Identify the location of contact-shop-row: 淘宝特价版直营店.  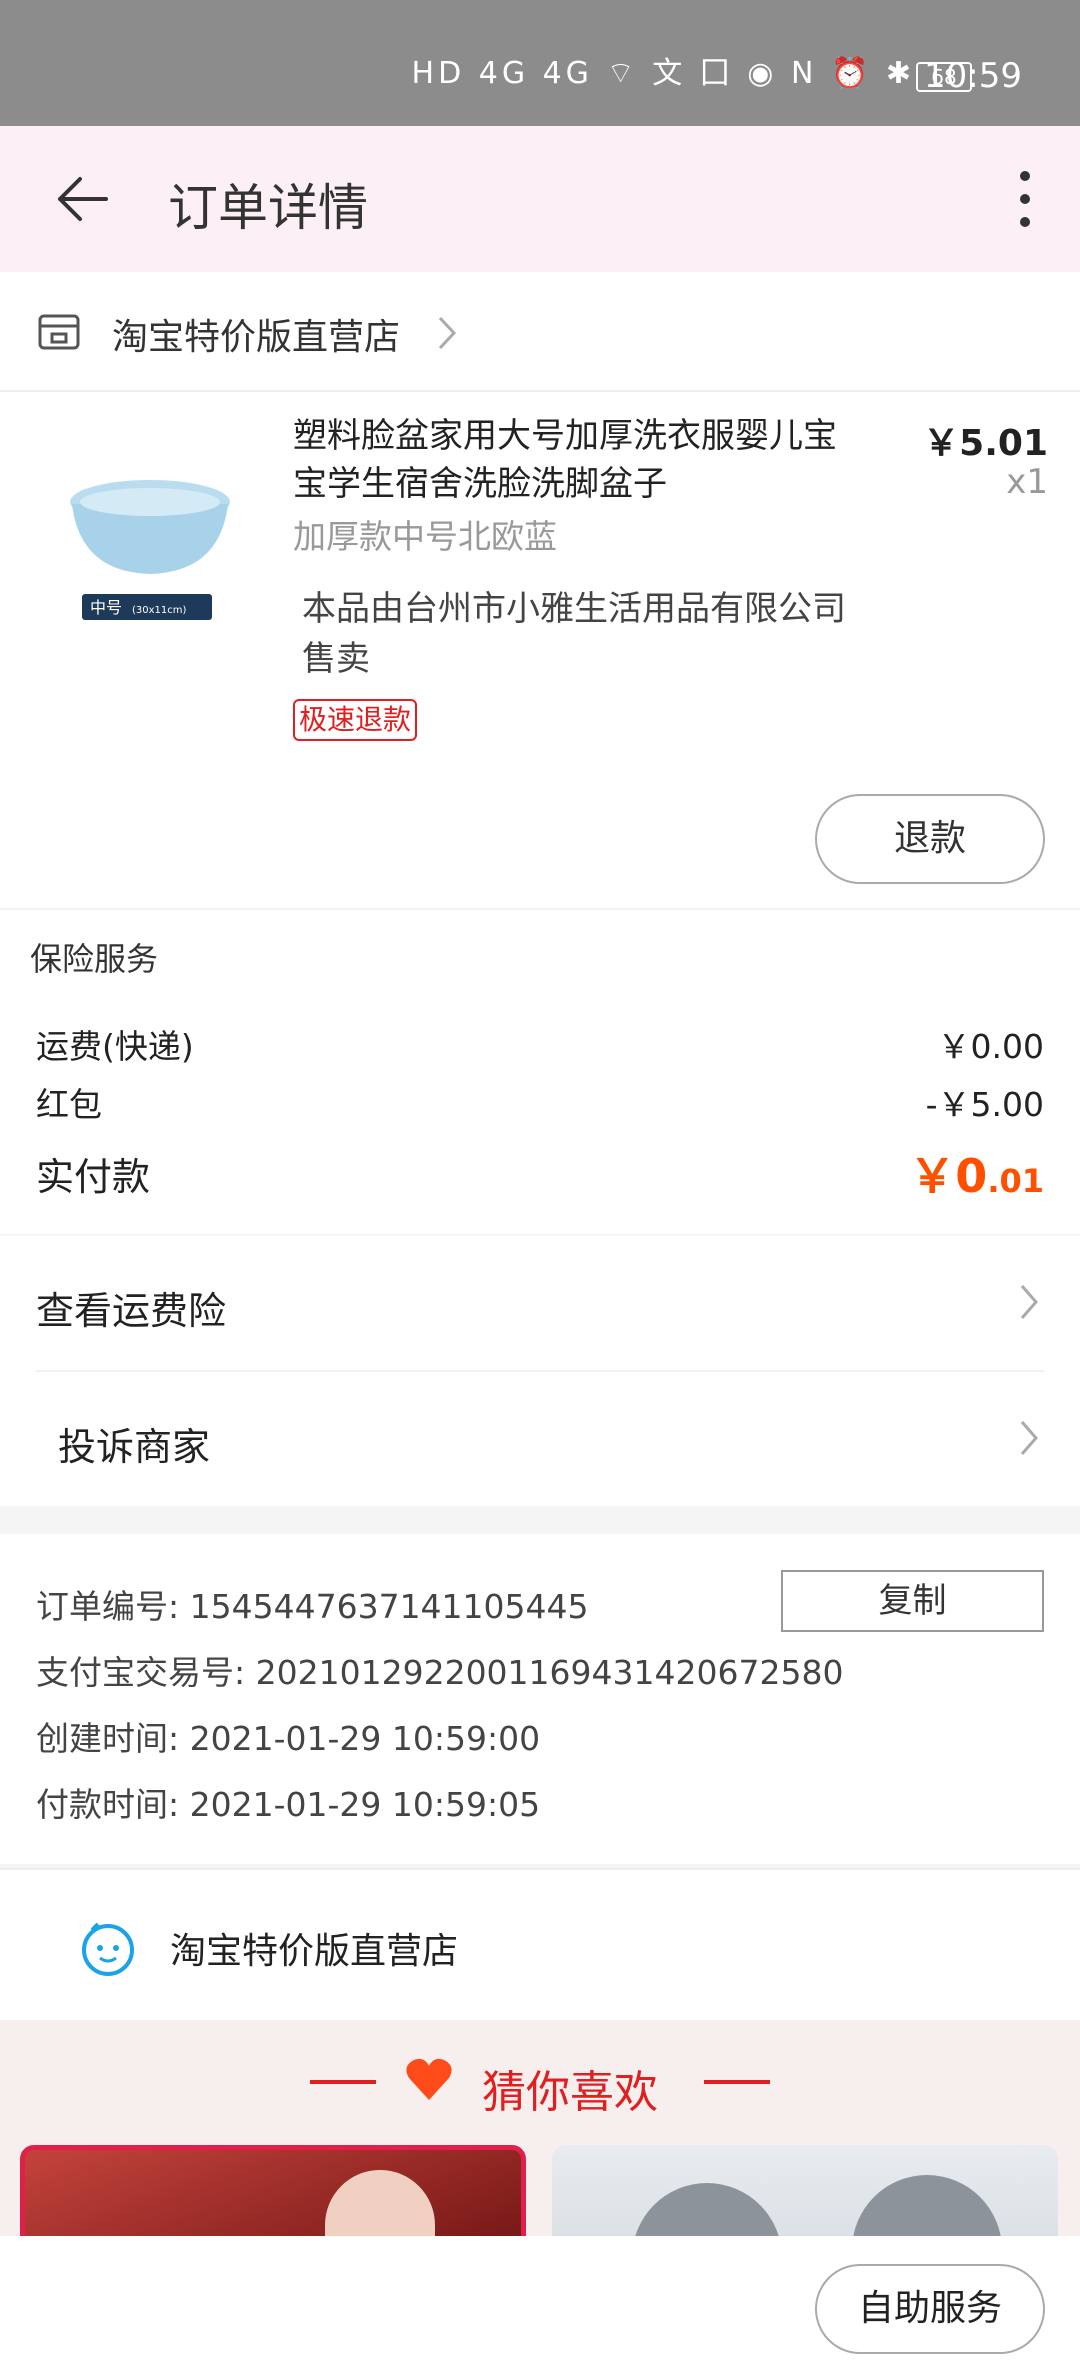
(540, 1944).